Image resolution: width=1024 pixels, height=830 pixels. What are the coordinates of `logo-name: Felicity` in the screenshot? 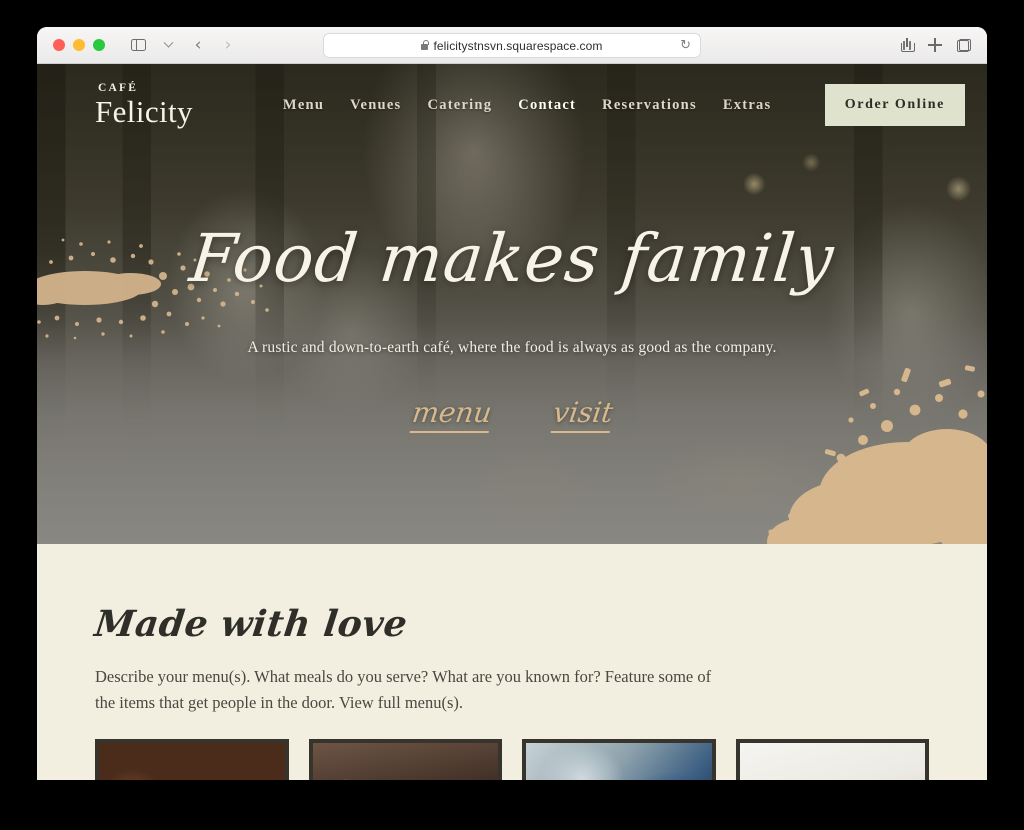 It's located at (144, 112).